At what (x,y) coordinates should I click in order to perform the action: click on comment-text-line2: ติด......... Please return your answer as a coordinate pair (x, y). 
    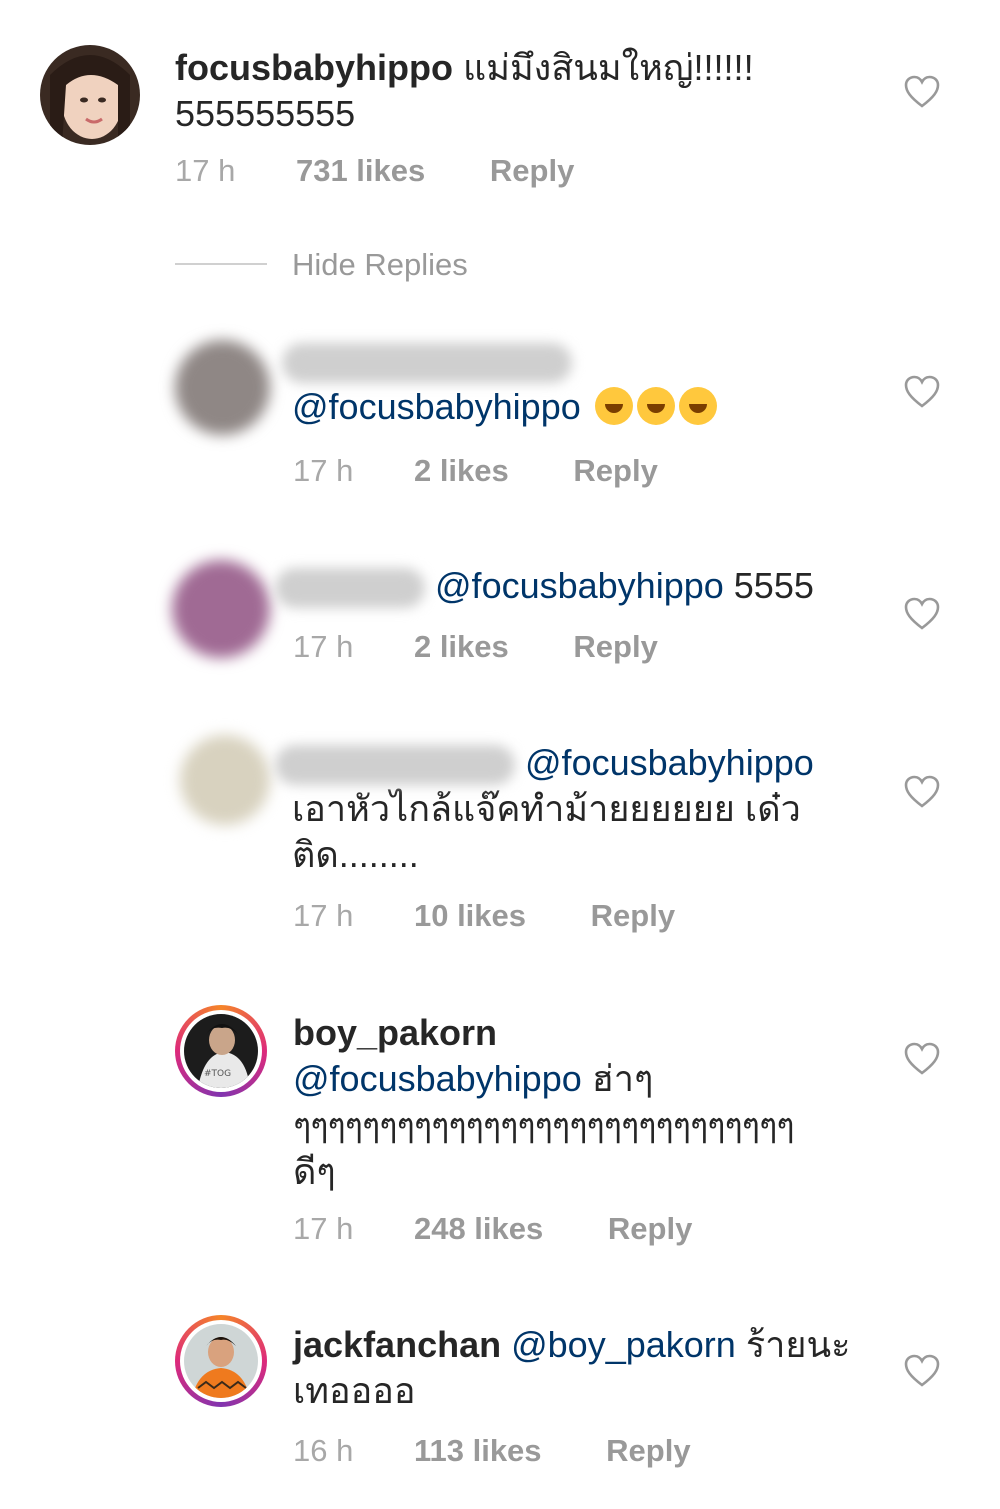
    Looking at the image, I should click on (355, 854).